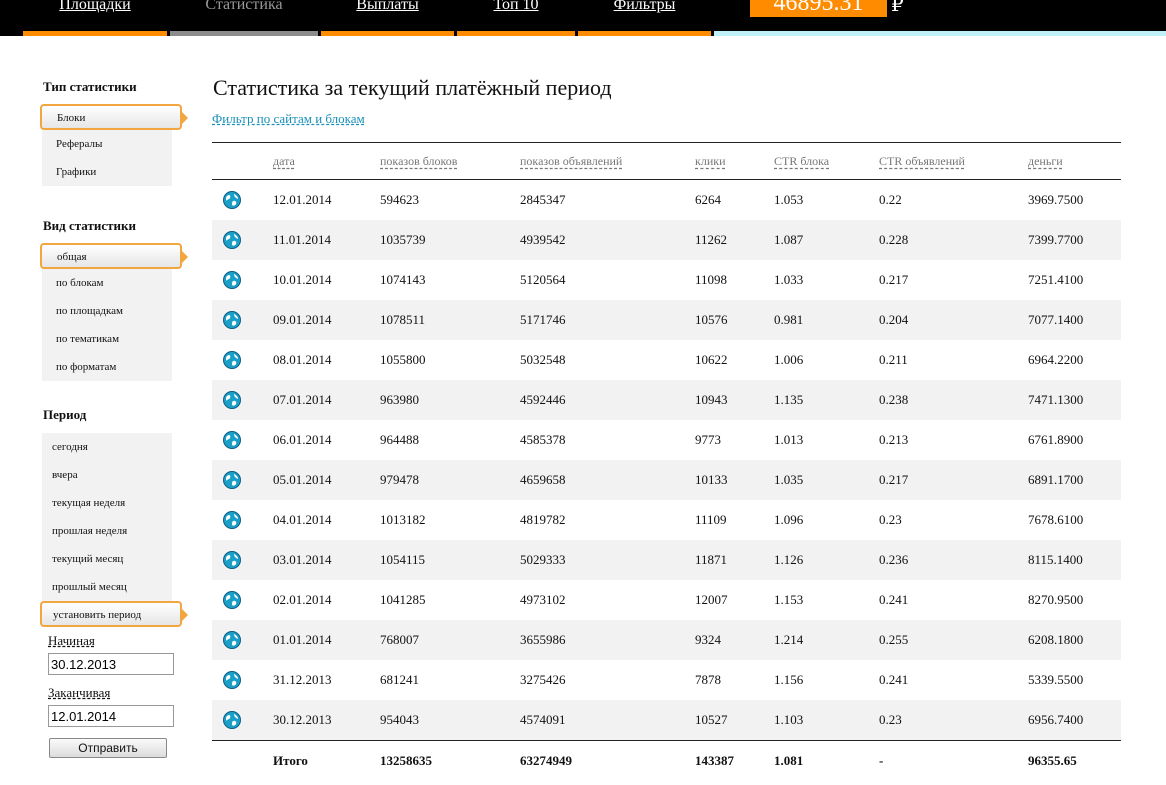  I want to click on cell-money: 7251.4100, so click(1056, 279).